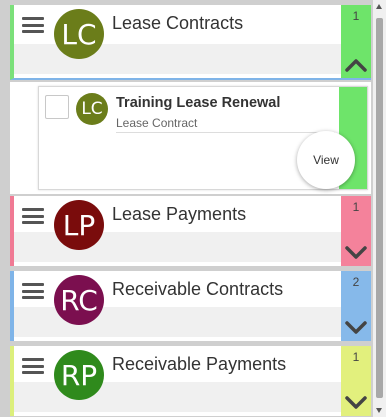  I want to click on group-side-bar: 2, so click(356, 306).